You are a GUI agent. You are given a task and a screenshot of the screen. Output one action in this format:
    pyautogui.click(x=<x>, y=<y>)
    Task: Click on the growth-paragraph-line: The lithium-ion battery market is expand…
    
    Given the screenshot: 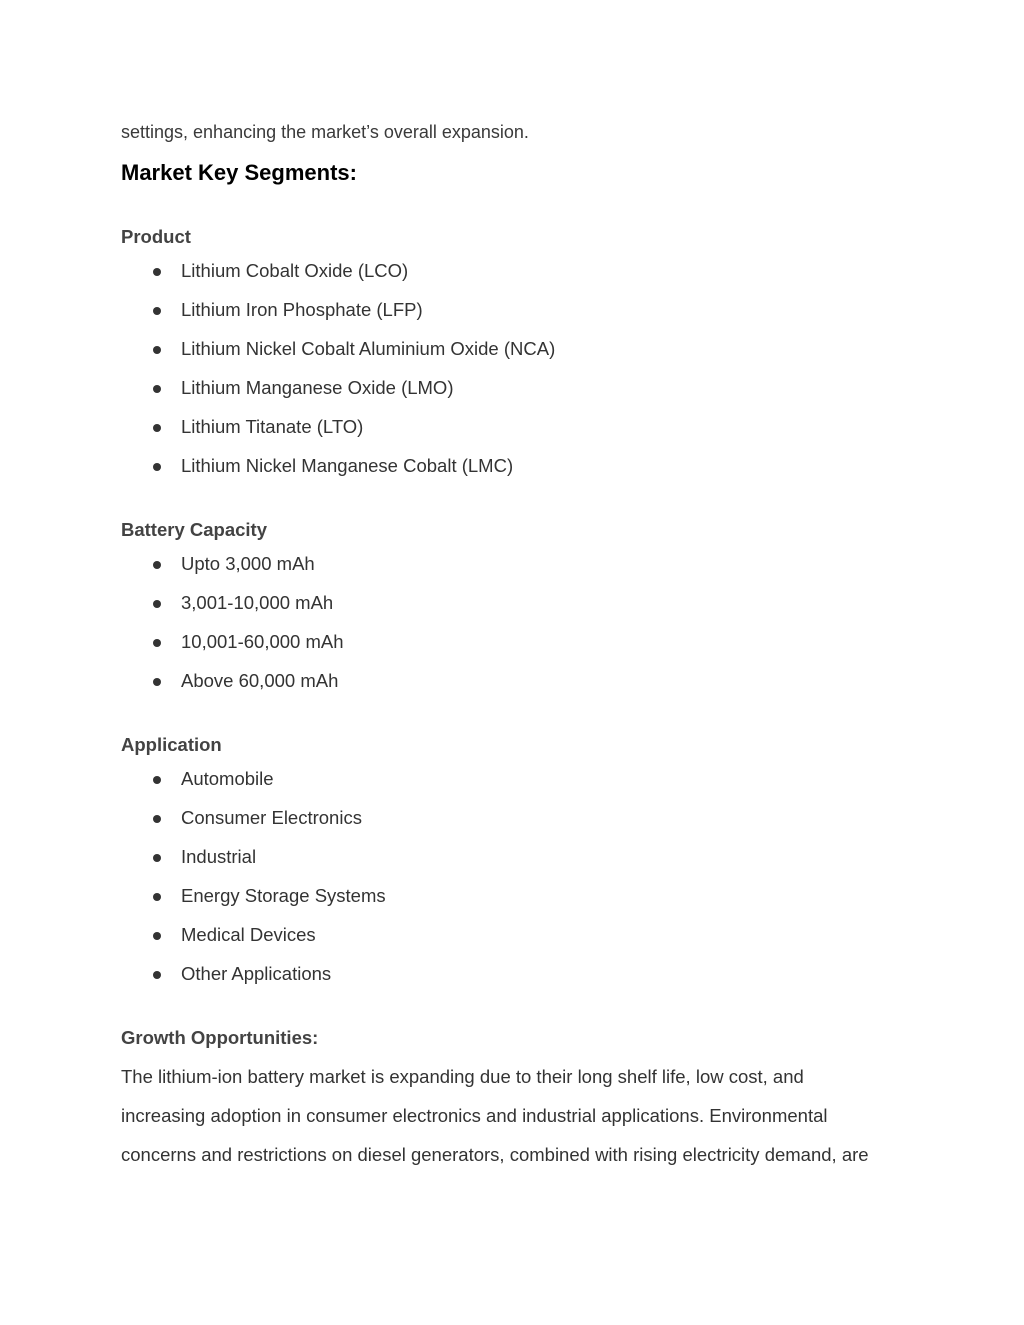 What is the action you would take?
    pyautogui.click(x=462, y=1076)
    